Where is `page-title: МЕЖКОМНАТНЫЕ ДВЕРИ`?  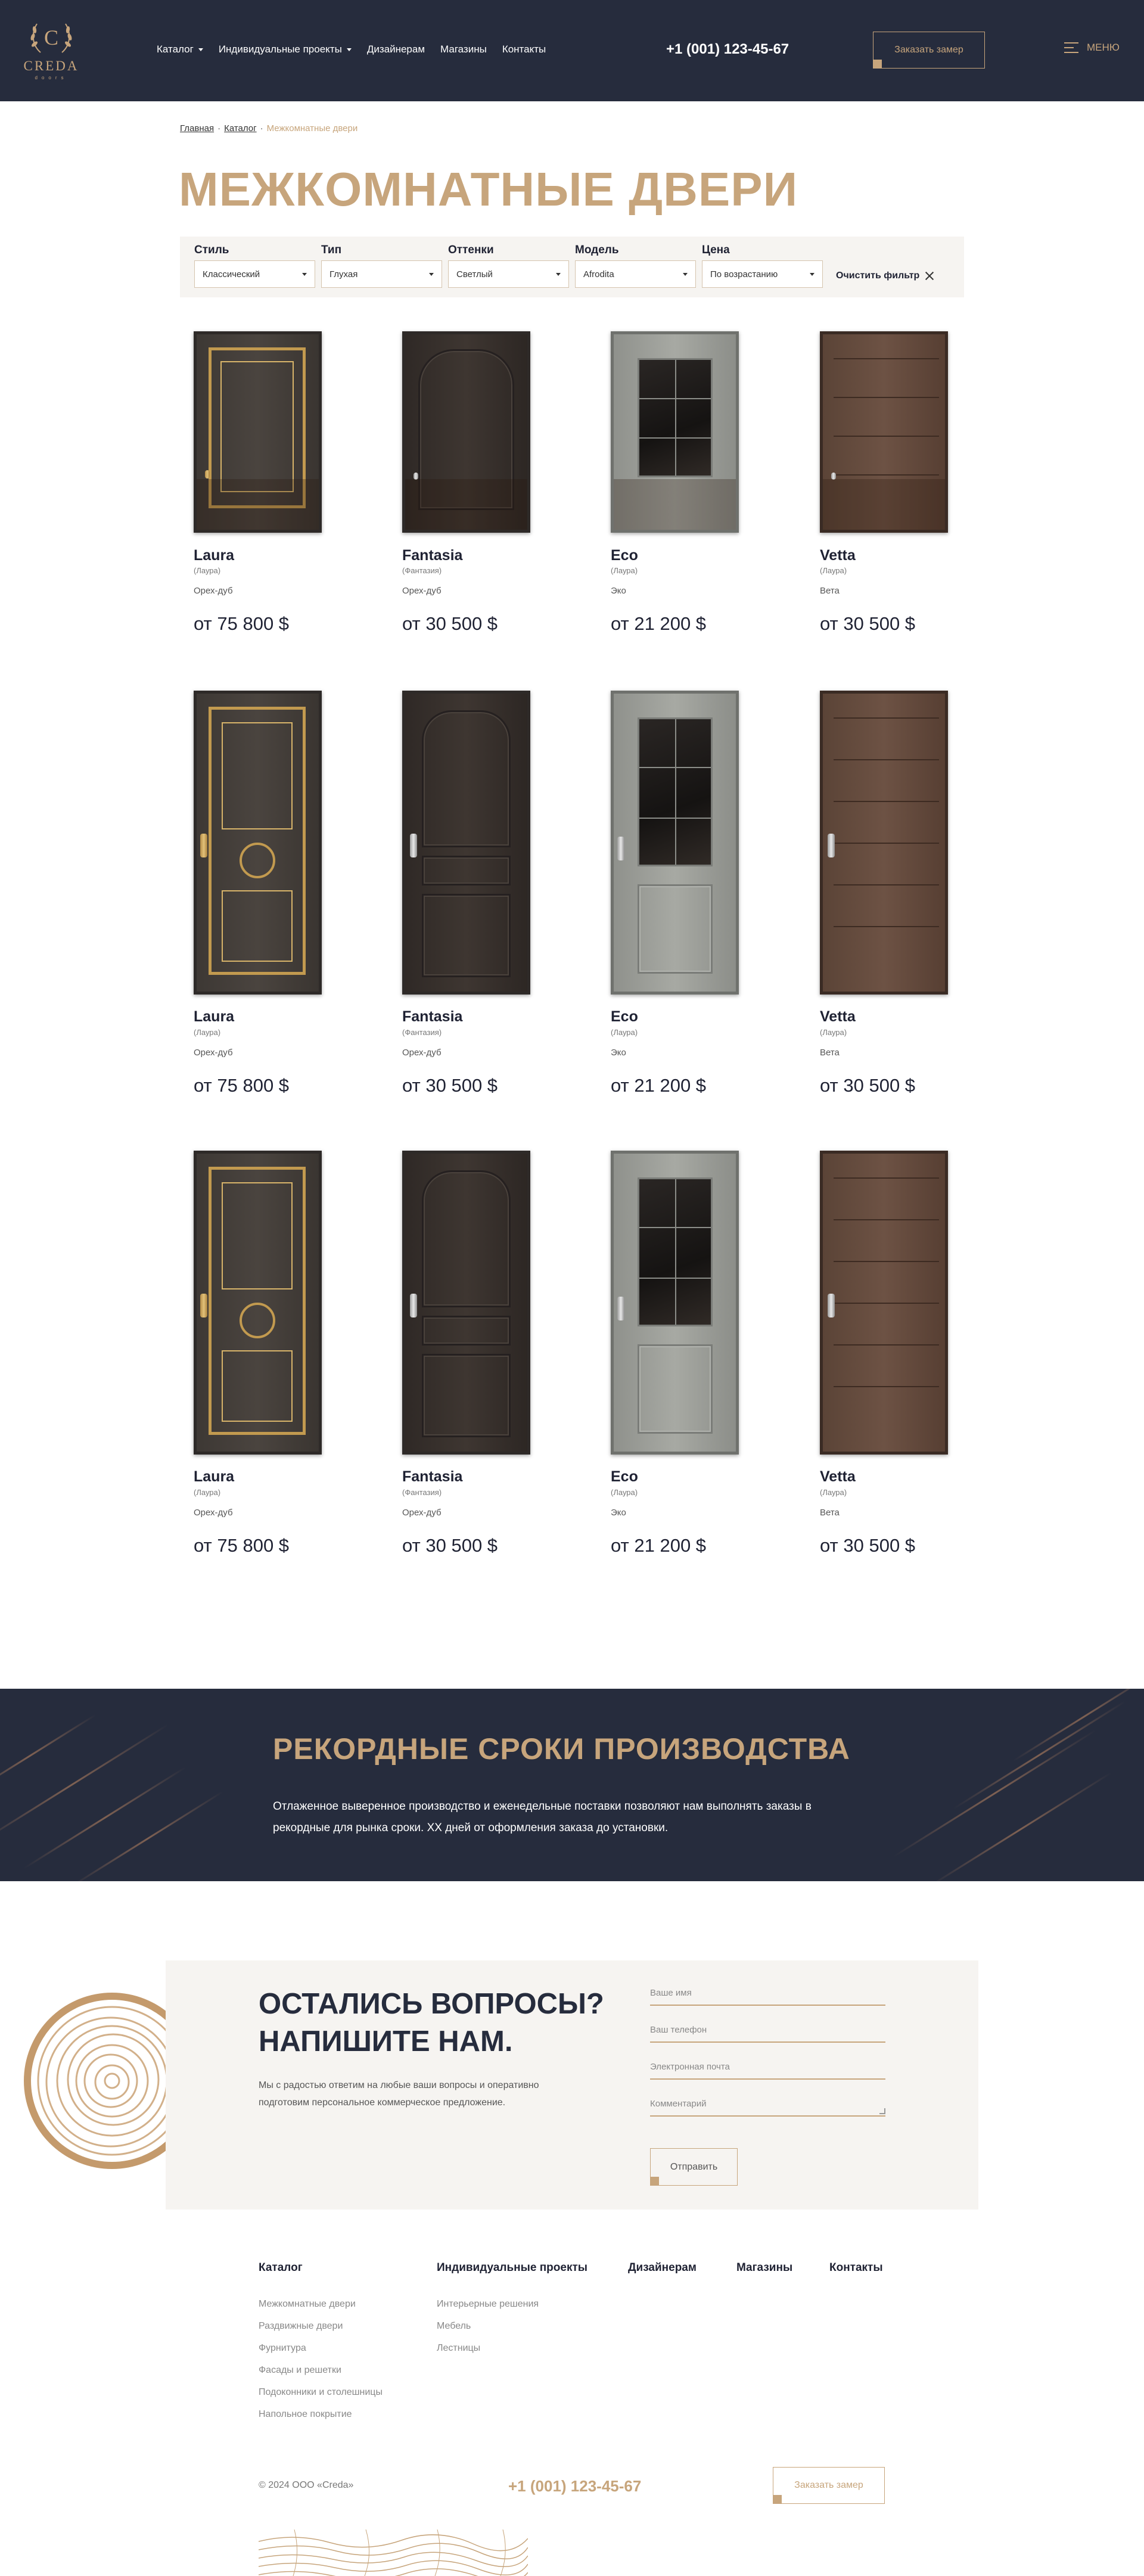 page-title: МЕЖКОМНАТНЫЕ ДВЕРИ is located at coordinates (488, 189).